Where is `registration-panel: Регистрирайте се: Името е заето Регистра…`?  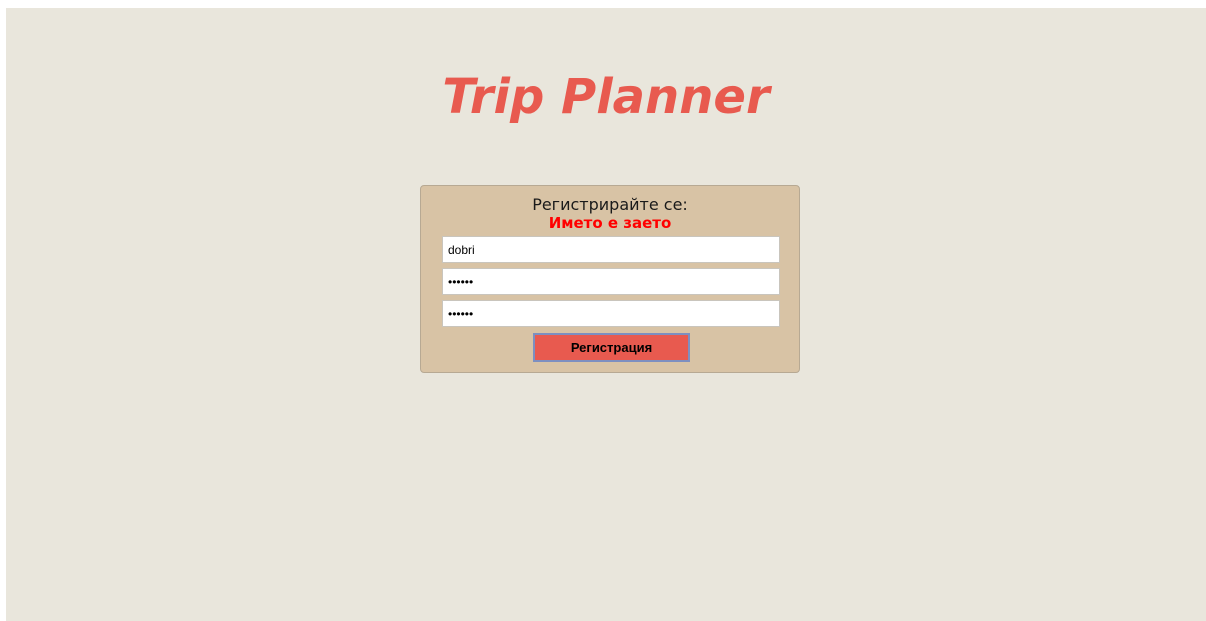
registration-panel: Регистрирайте се: Името е заето Регистра… is located at coordinates (610, 279).